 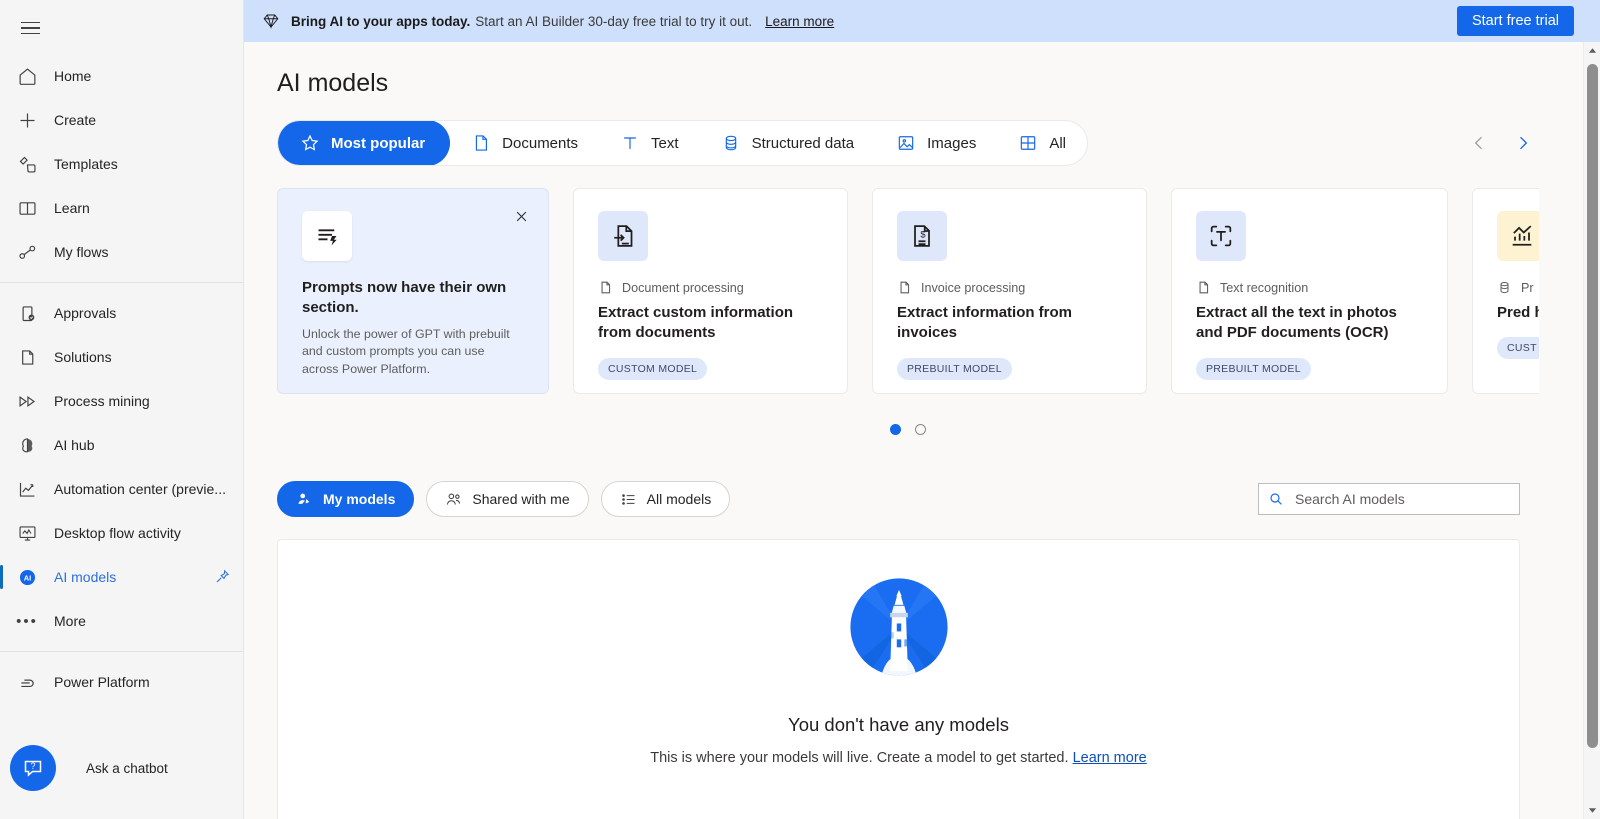 What do you see at coordinates (1518, 287) in the screenshot?
I see `model-card-category: Pr` at bounding box center [1518, 287].